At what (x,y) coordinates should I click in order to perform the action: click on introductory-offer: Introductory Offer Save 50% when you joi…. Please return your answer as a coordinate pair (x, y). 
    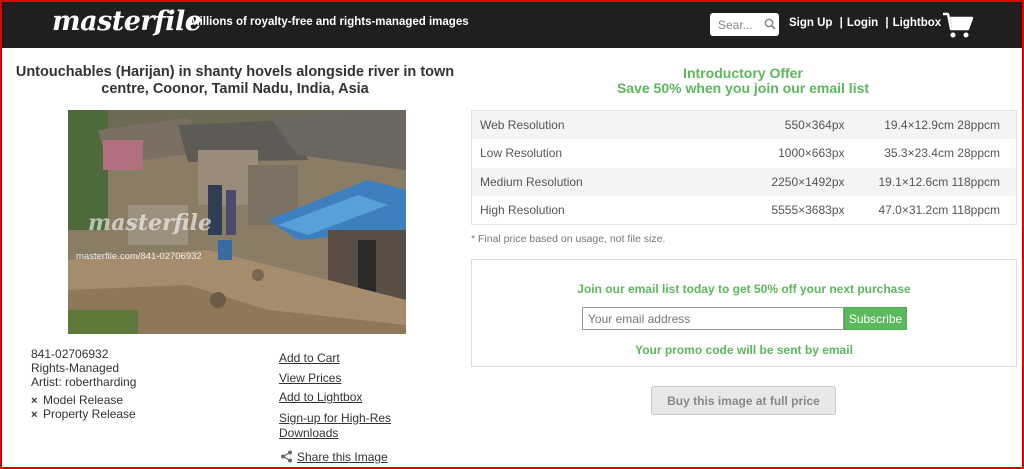
    Looking at the image, I should click on (743, 81).